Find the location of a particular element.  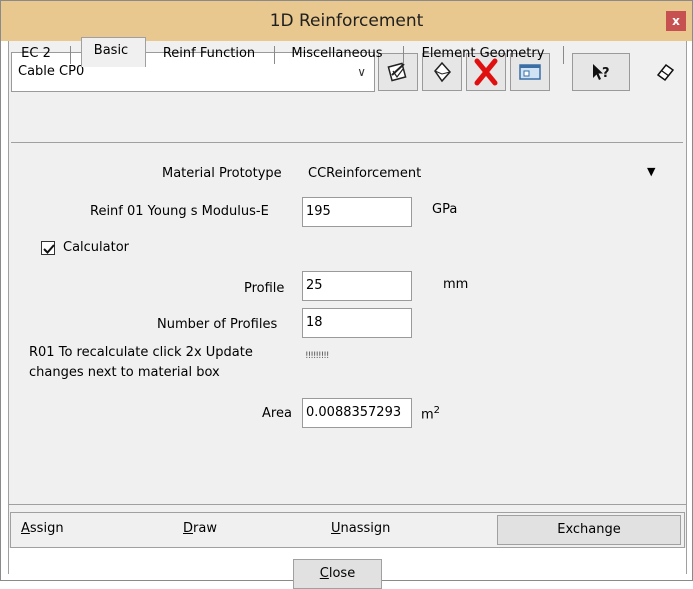

checkmark-icon is located at coordinates (49, 249).